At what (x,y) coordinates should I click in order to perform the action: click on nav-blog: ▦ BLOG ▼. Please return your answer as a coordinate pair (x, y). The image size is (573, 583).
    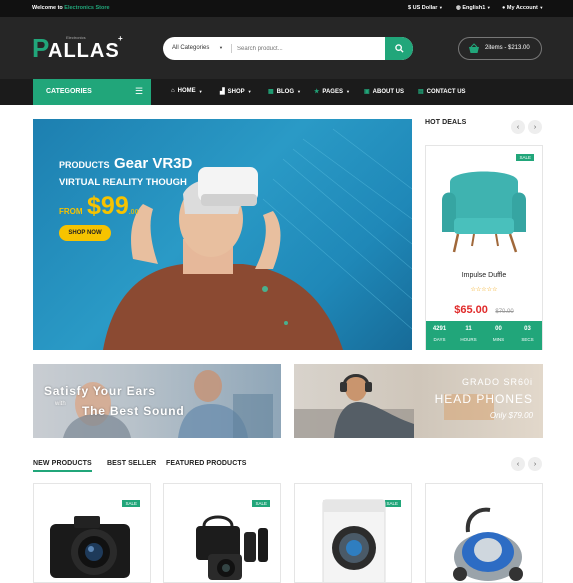
    Looking at the image, I should click on (284, 92).